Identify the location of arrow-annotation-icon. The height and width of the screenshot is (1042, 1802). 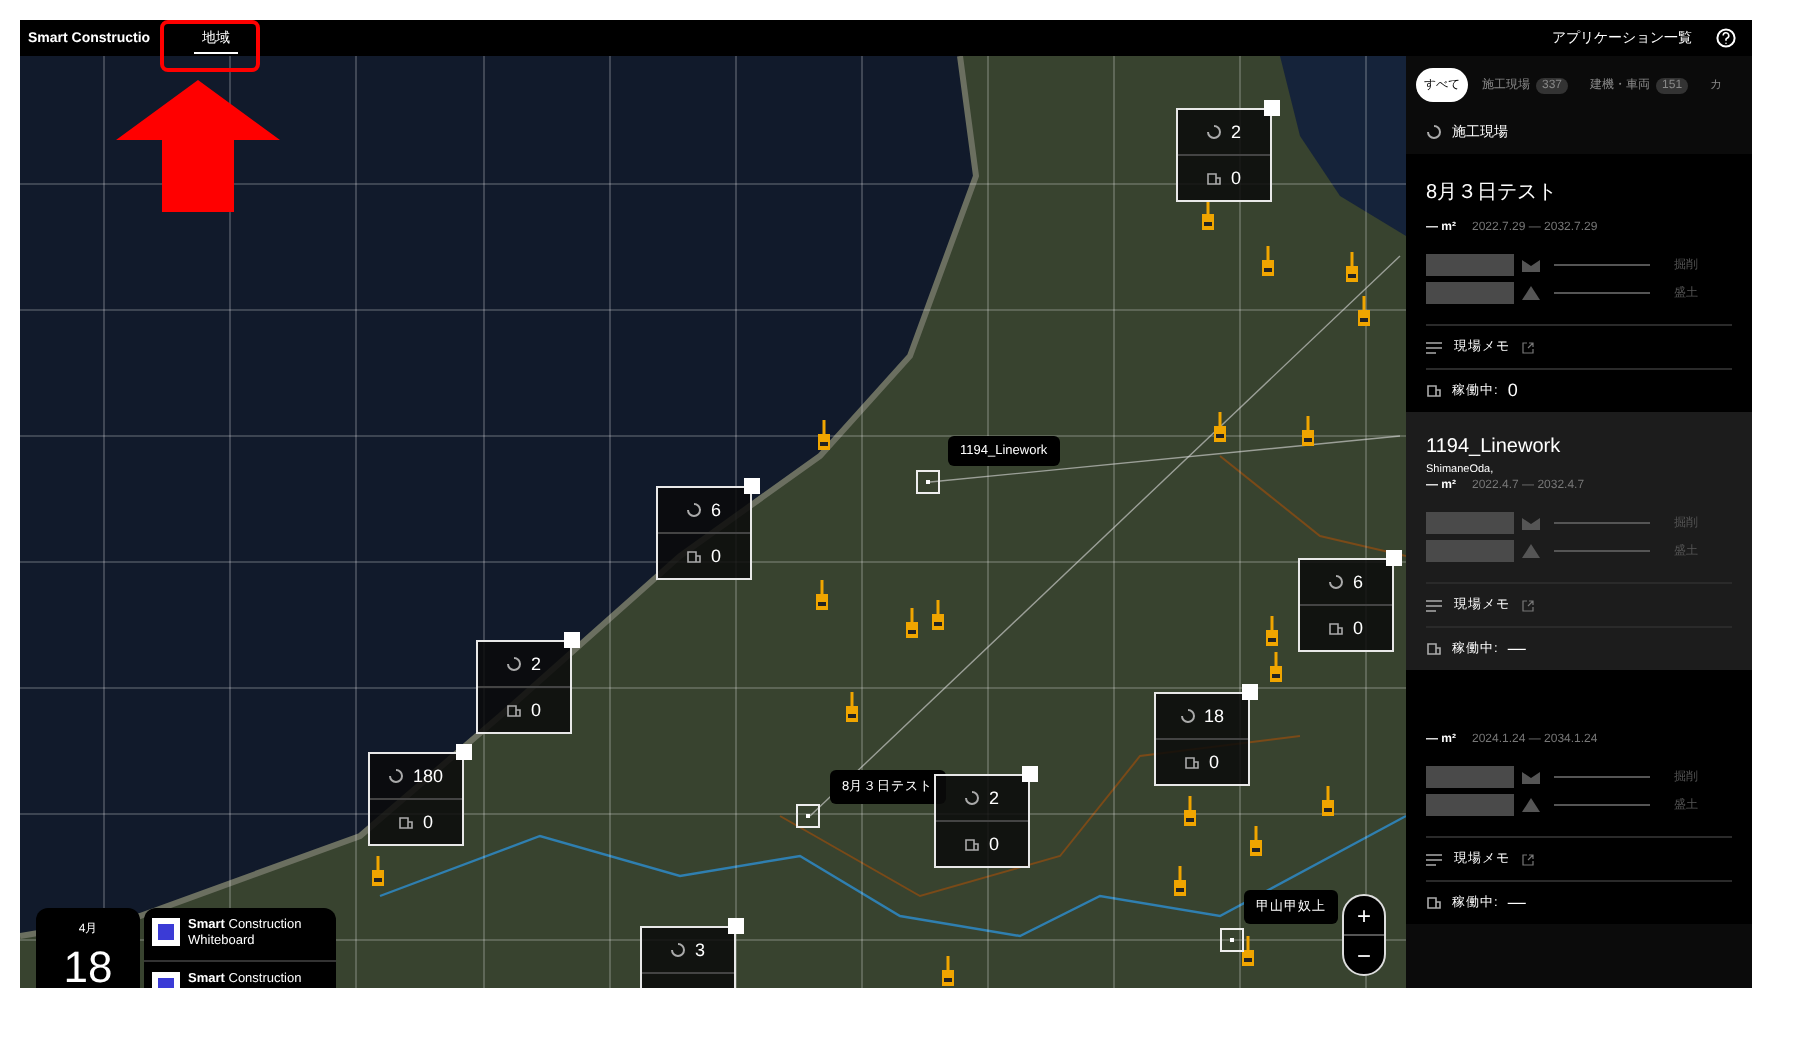
(198, 146).